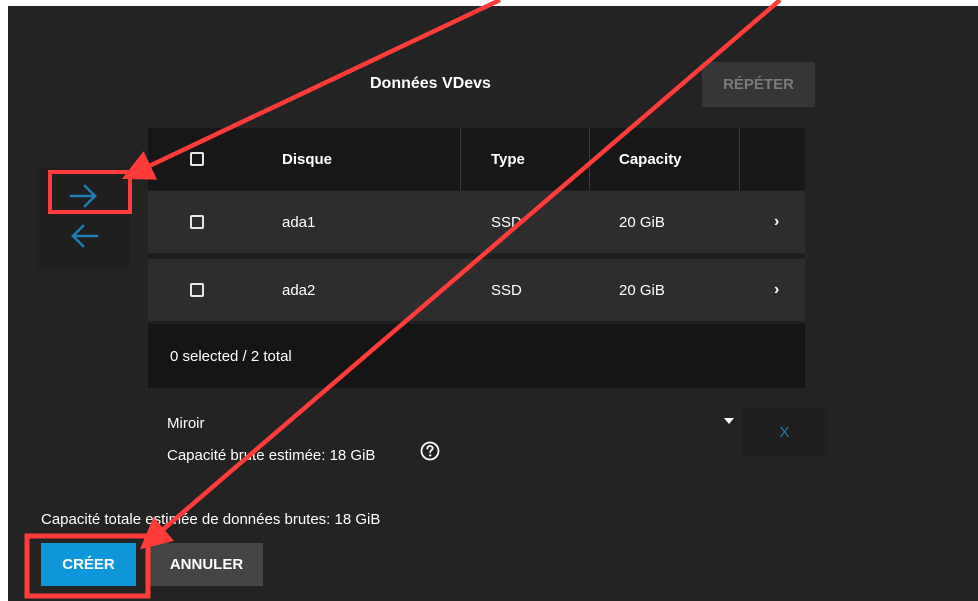 The height and width of the screenshot is (601, 978). Describe the element at coordinates (311, 90) in the screenshot. I see `annotation-arrow` at that location.